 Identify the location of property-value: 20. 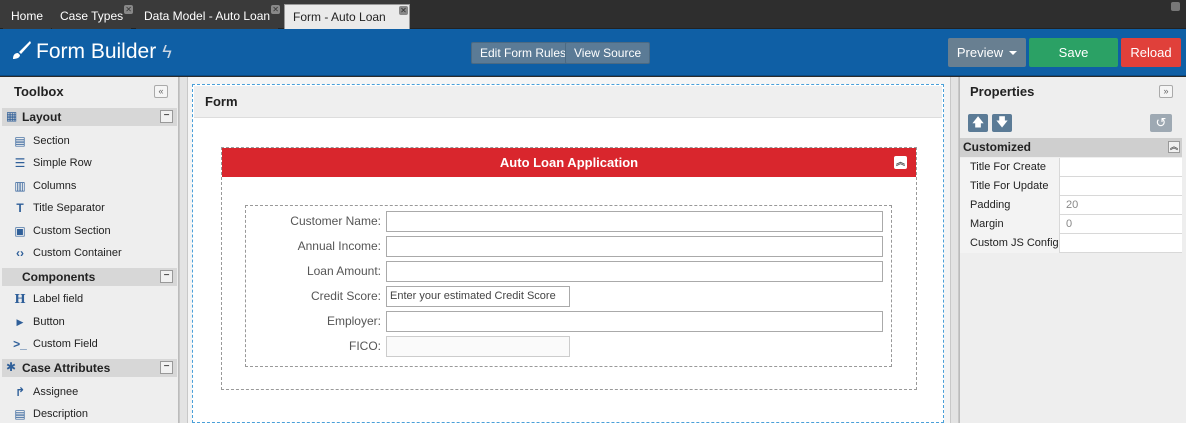
(1072, 205).